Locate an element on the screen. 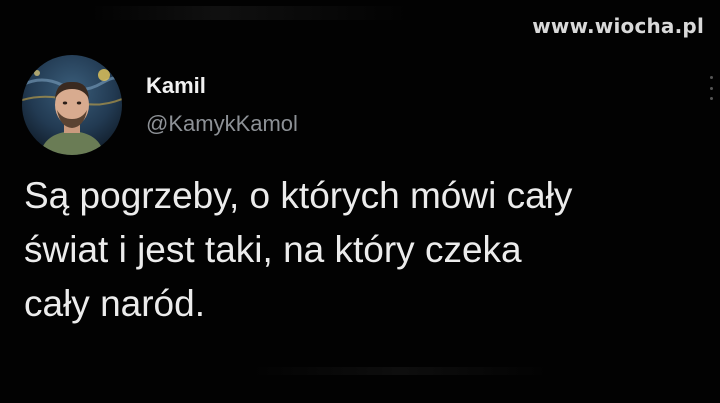  avatar is located at coordinates (72, 105).